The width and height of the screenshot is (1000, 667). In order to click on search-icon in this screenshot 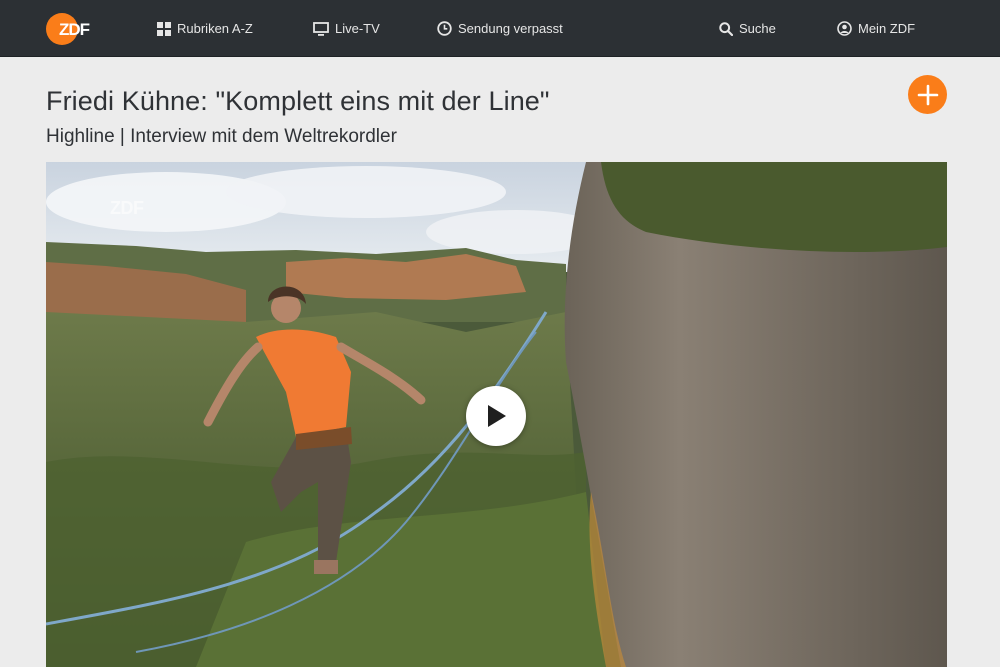, I will do `click(726, 28)`.